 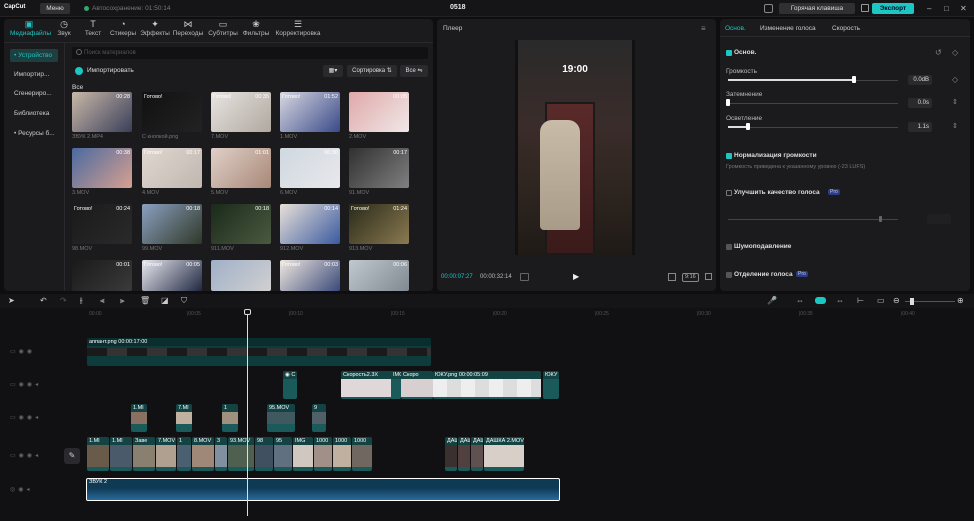 What do you see at coordinates (247, 413) in the screenshot?
I see `playhead` at bounding box center [247, 413].